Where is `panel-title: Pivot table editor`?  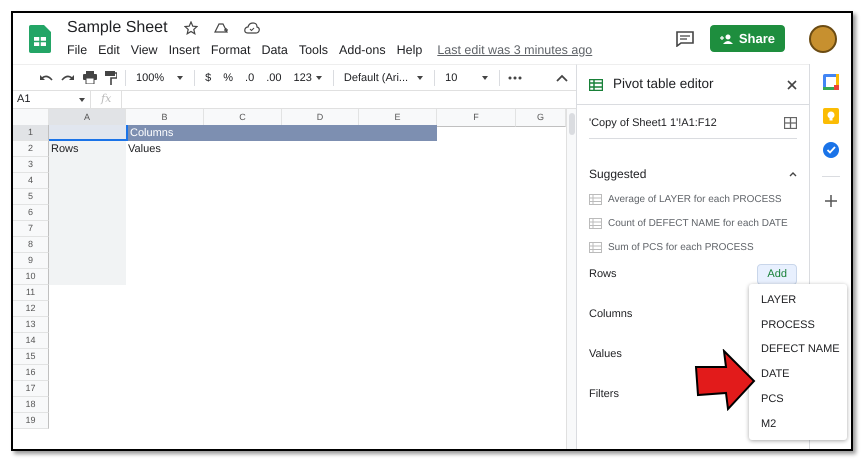 panel-title: Pivot table editor is located at coordinates (663, 84).